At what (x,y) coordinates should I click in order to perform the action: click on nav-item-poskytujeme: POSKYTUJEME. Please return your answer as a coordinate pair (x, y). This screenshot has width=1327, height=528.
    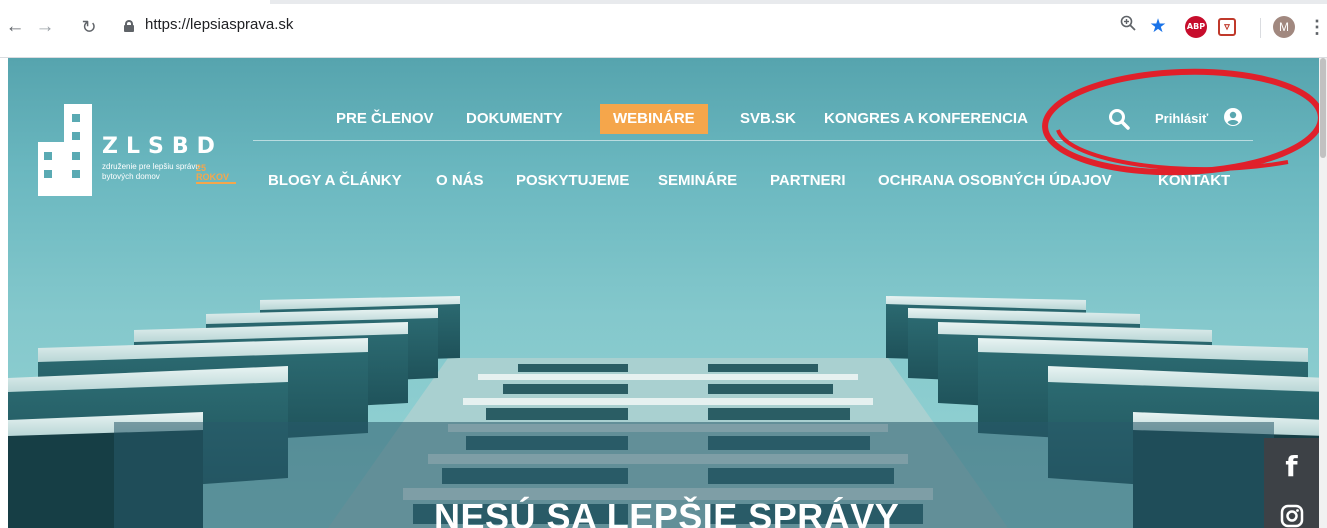
    Looking at the image, I should click on (572, 181).